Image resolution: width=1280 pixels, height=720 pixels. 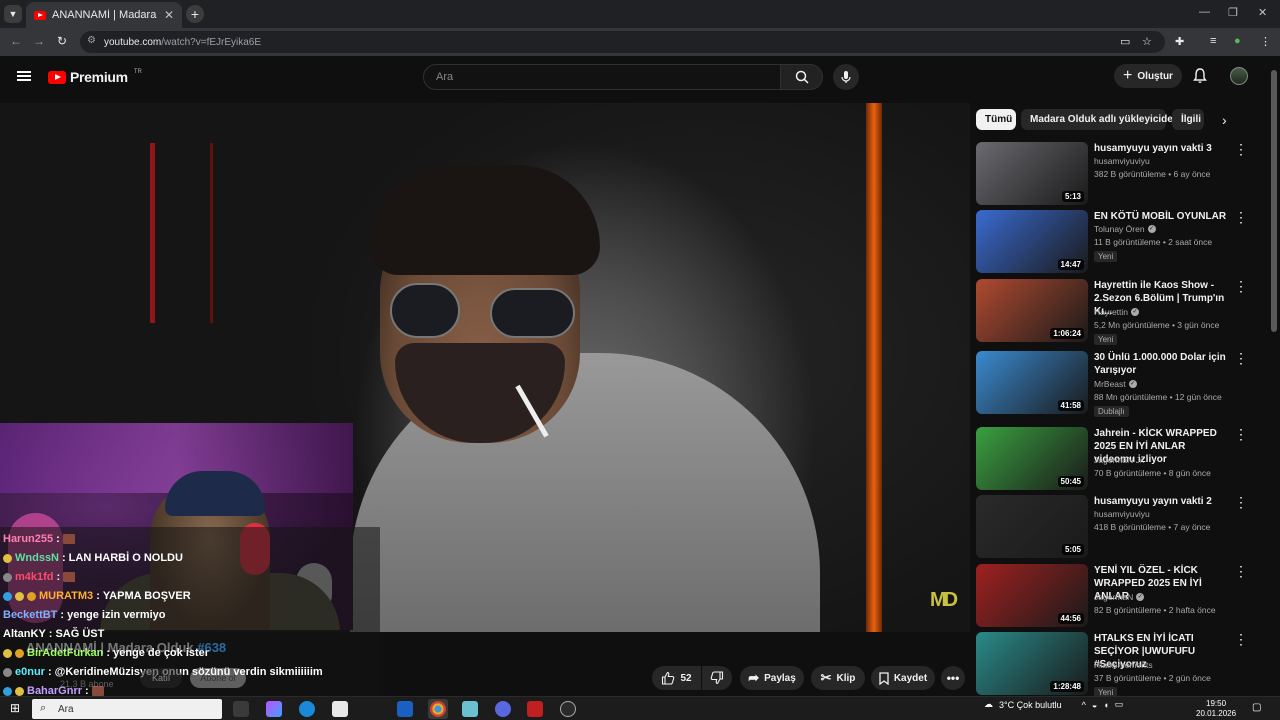 I want to click on join-button: Katıl, so click(x=161, y=678).